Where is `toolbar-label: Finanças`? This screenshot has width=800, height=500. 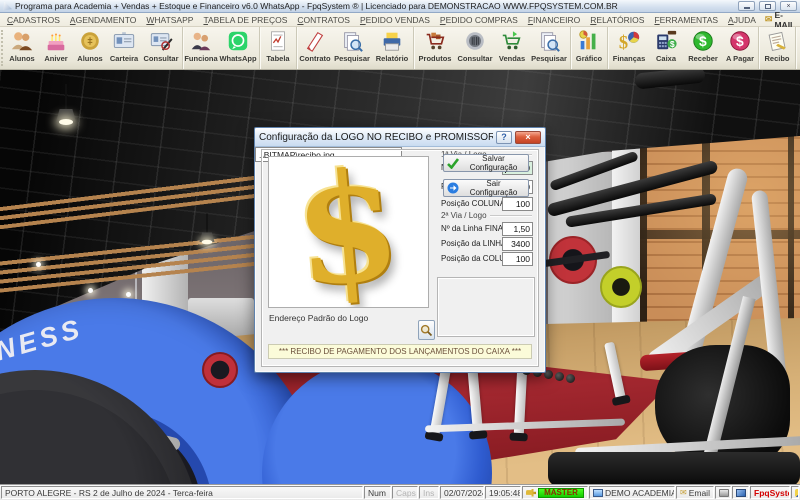
toolbar-label: Finanças is located at coordinates (629, 58).